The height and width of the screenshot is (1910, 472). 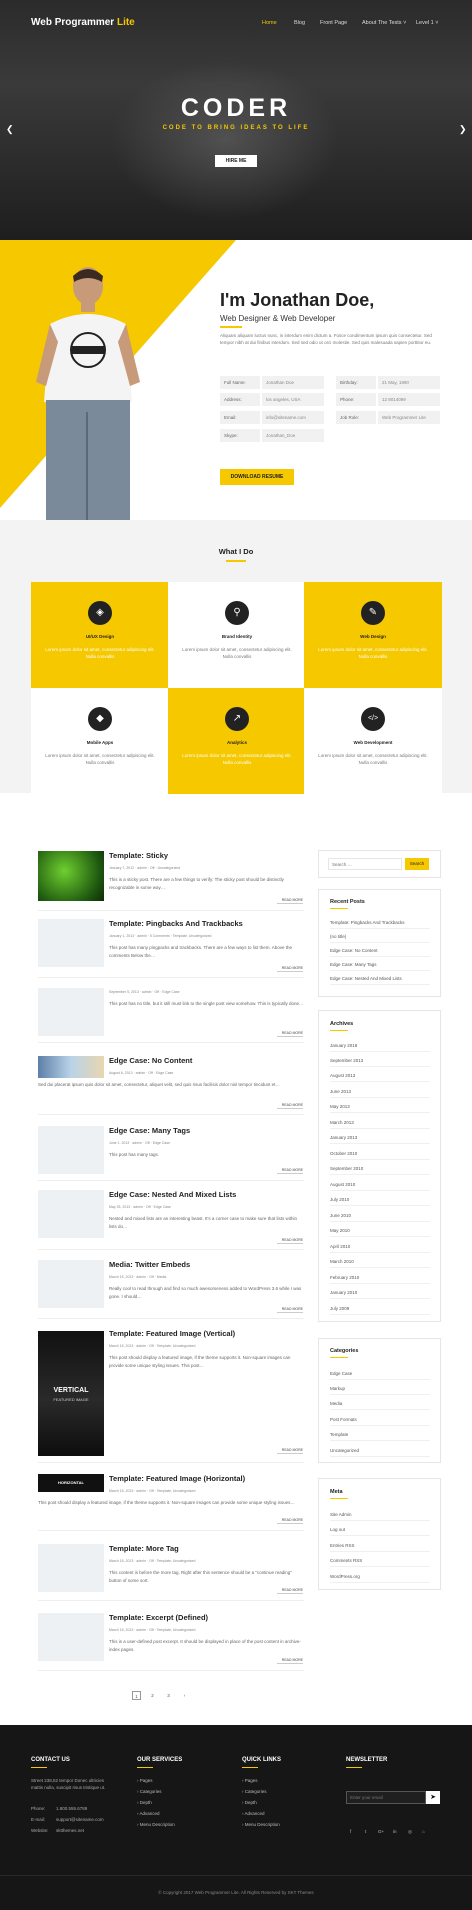 I want to click on download-resume-button: DOWNLOAD RESUME, so click(x=257, y=477).